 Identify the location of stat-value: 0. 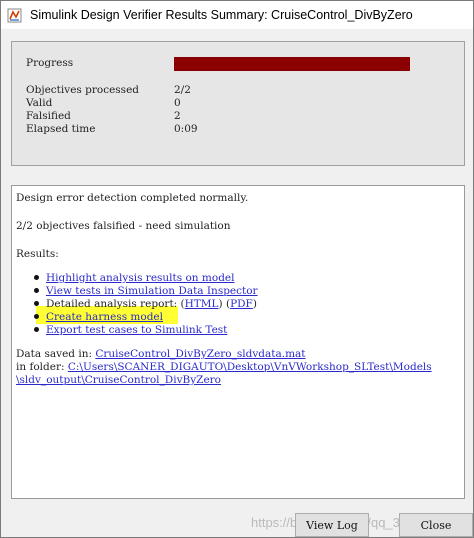
(177, 103).